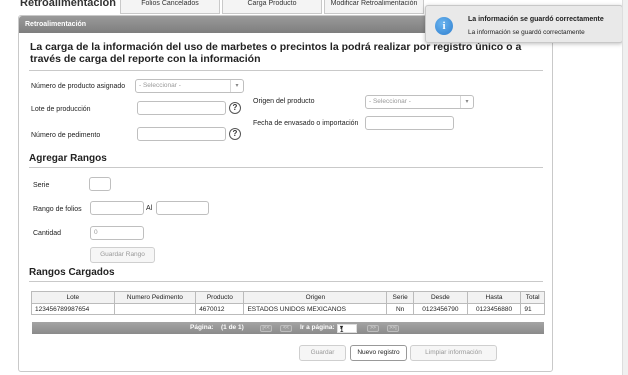 This screenshot has width=628, height=375. I want to click on quantity-input: 0, so click(117, 233).